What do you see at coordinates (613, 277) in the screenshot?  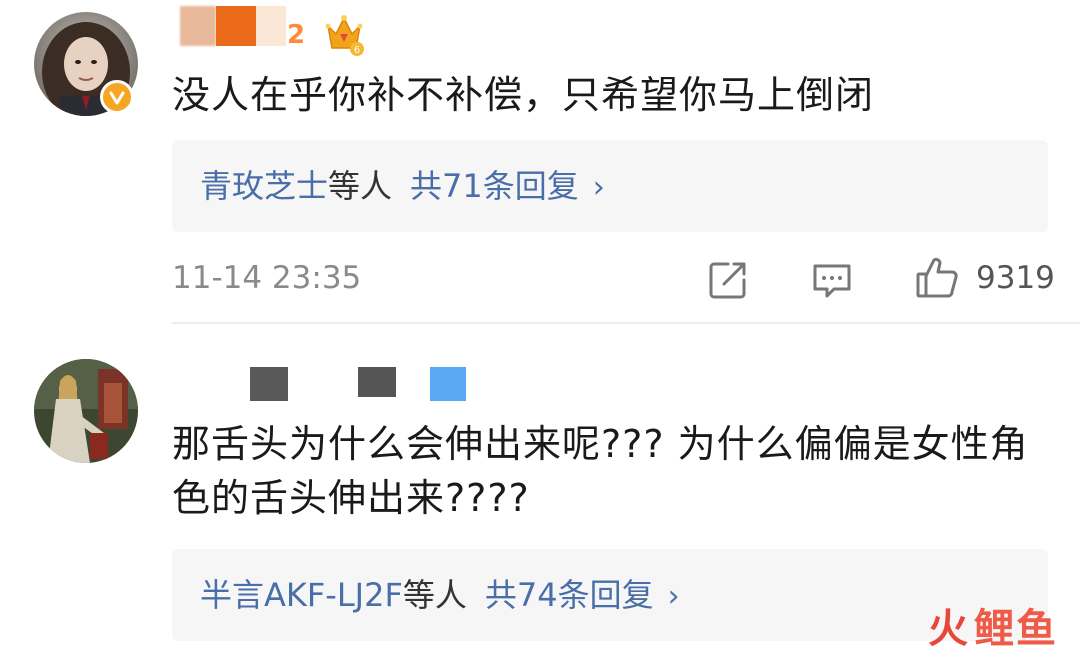 I see `comment-meta: 11-14 23:35 9319` at bounding box center [613, 277].